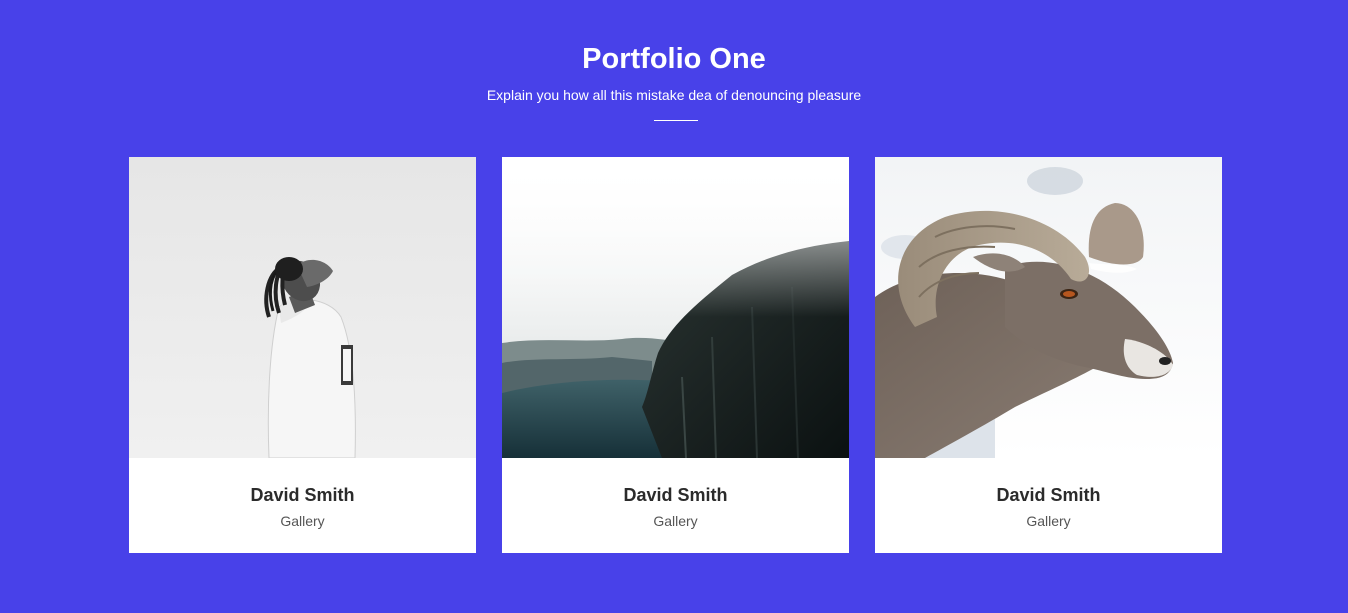 The width and height of the screenshot is (1348, 613). I want to click on title-divider, so click(676, 120).